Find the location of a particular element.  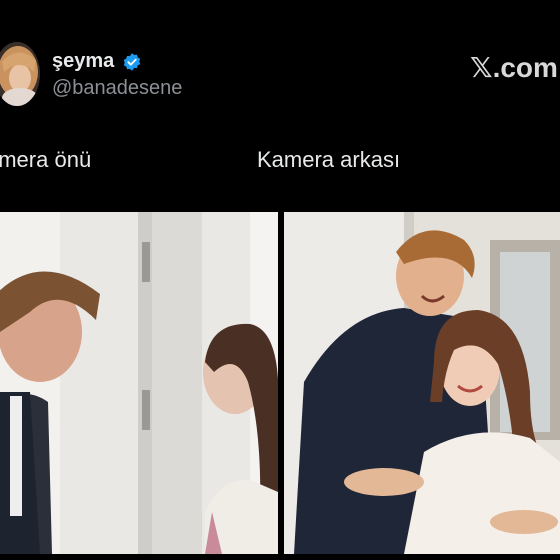

avatar-image is located at coordinates (20, 74).